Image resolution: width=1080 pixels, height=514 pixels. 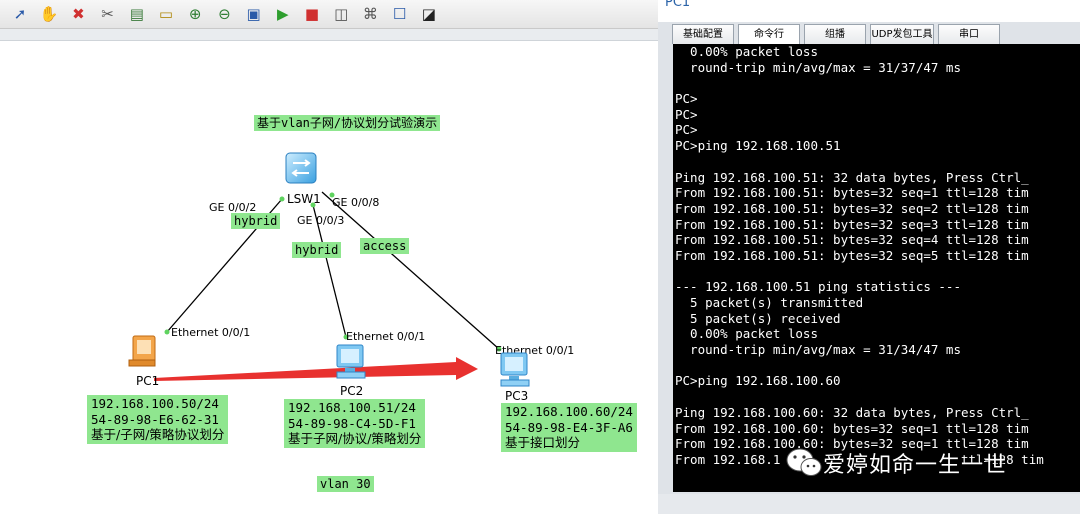 I want to click on pc3-device, so click(x=515, y=369).